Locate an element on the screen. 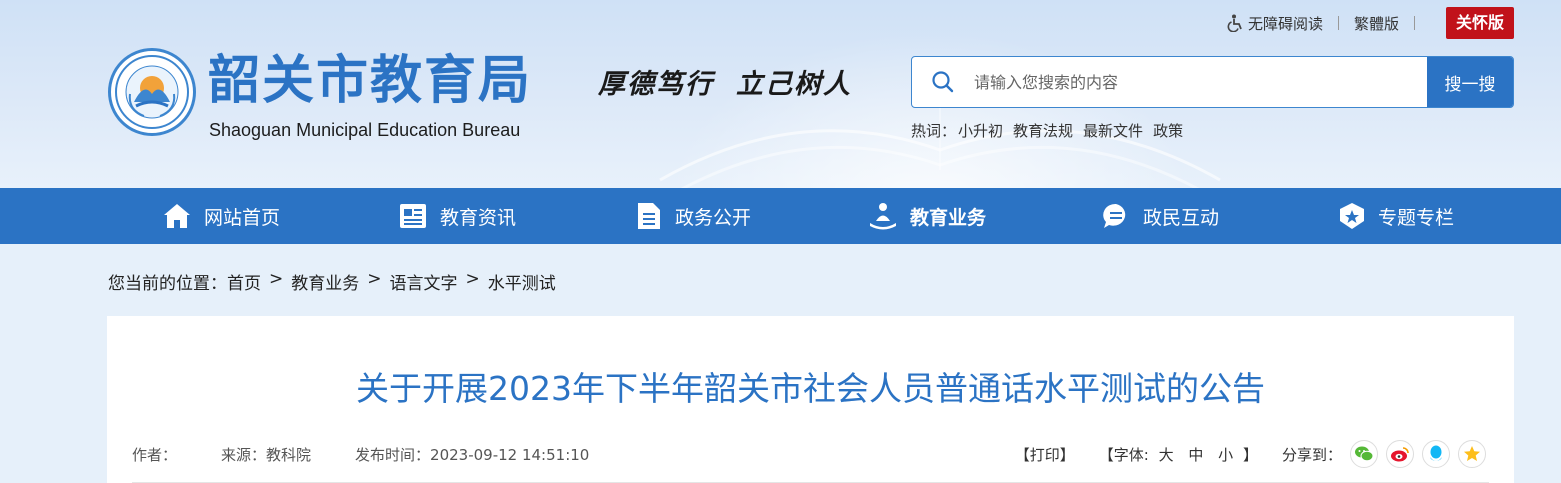  article-author: 作者： is located at coordinates (155, 455).